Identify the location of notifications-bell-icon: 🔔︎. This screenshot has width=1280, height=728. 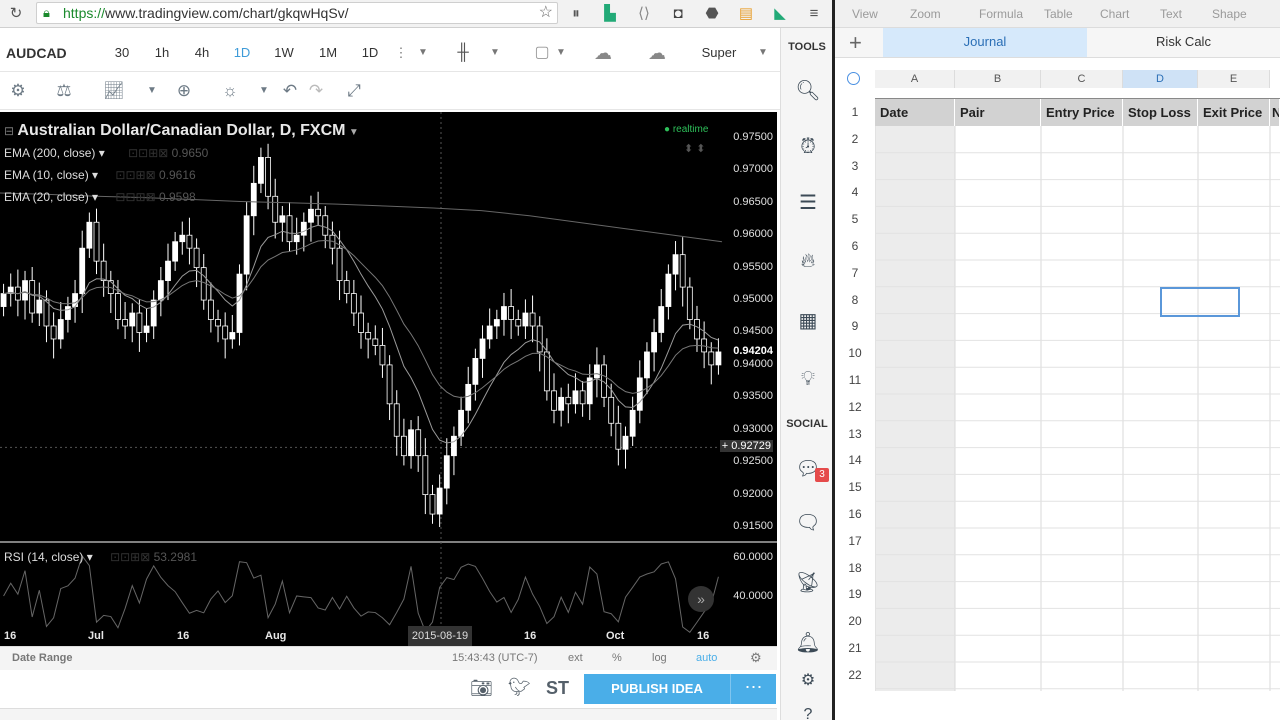
(808, 643).